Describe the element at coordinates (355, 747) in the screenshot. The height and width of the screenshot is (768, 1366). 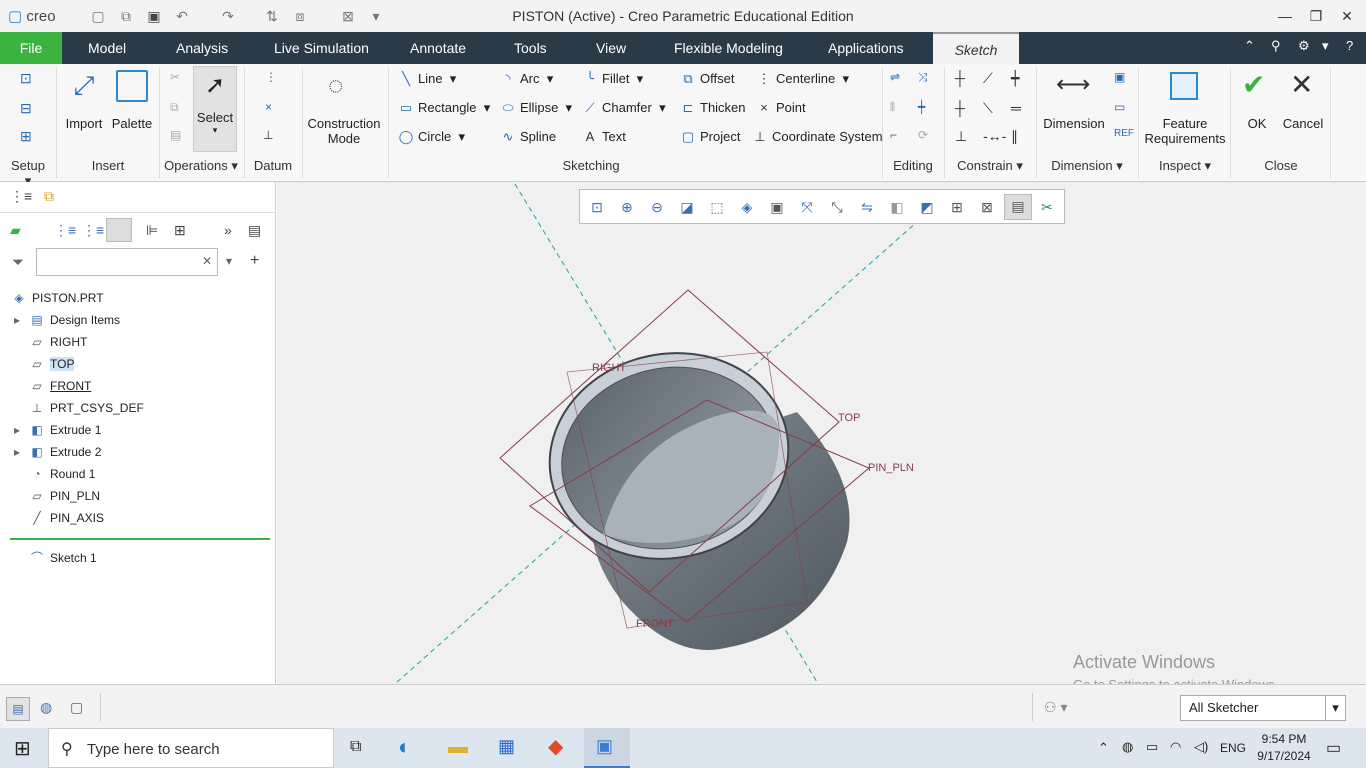
I see `task-view-icon: ⧉` at that location.